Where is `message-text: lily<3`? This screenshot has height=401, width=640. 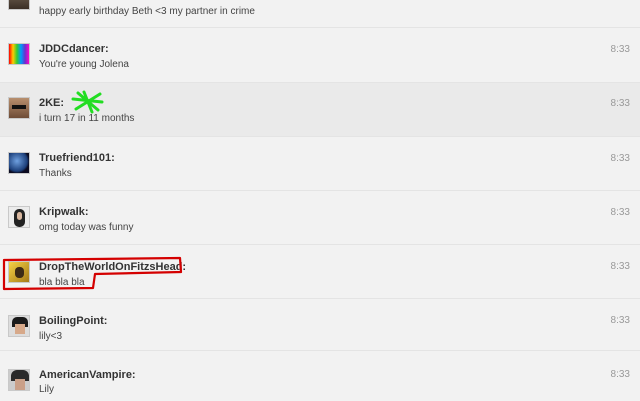 message-text: lily<3 is located at coordinates (51, 336).